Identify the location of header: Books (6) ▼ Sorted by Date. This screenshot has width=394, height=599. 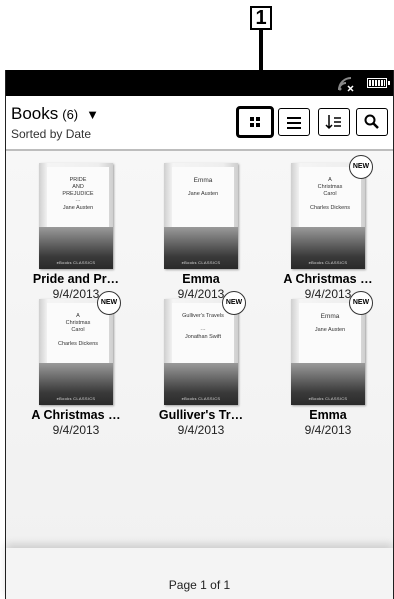
(199, 123).